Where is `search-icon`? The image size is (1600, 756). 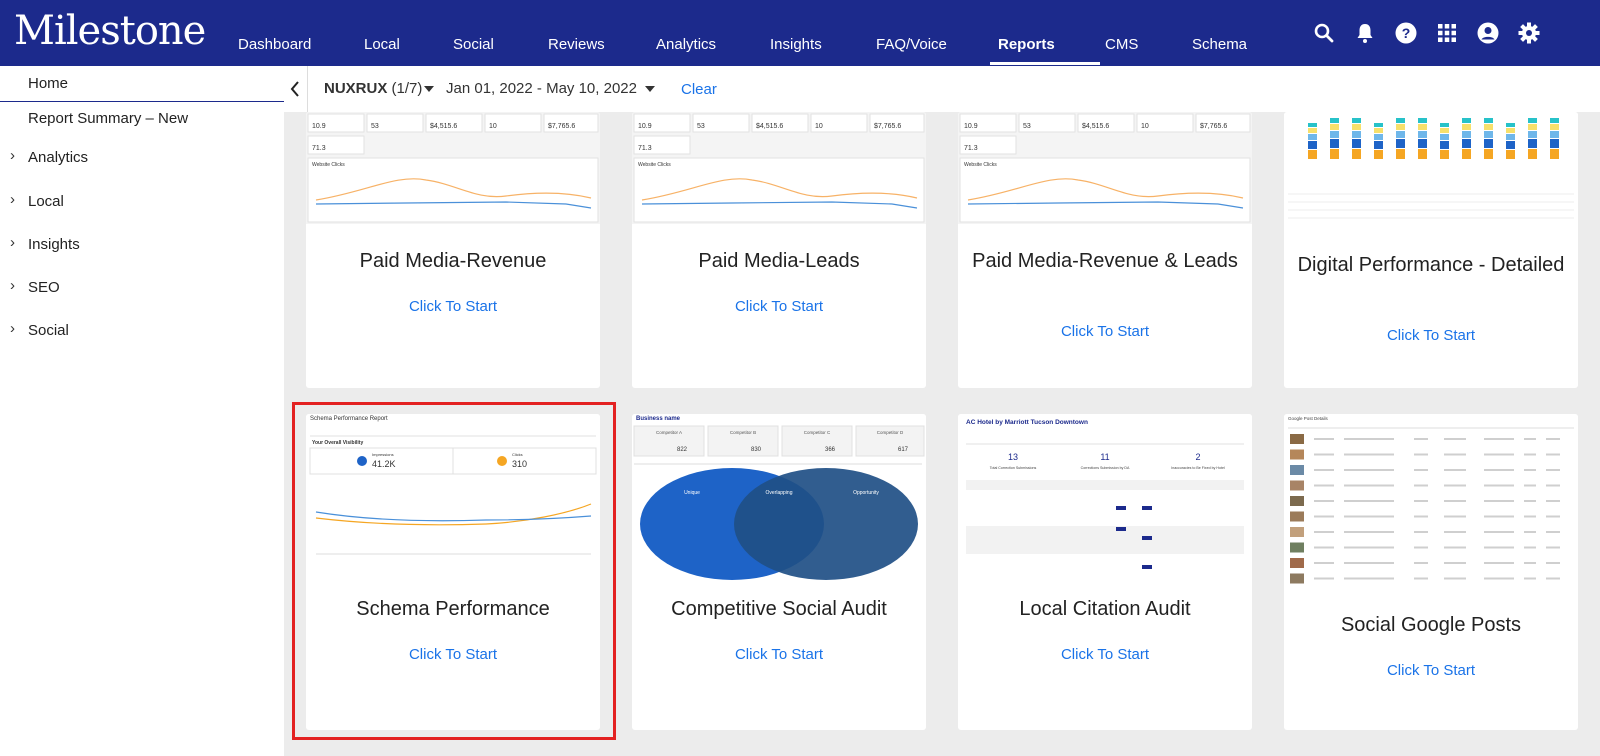
search-icon is located at coordinates (1324, 33).